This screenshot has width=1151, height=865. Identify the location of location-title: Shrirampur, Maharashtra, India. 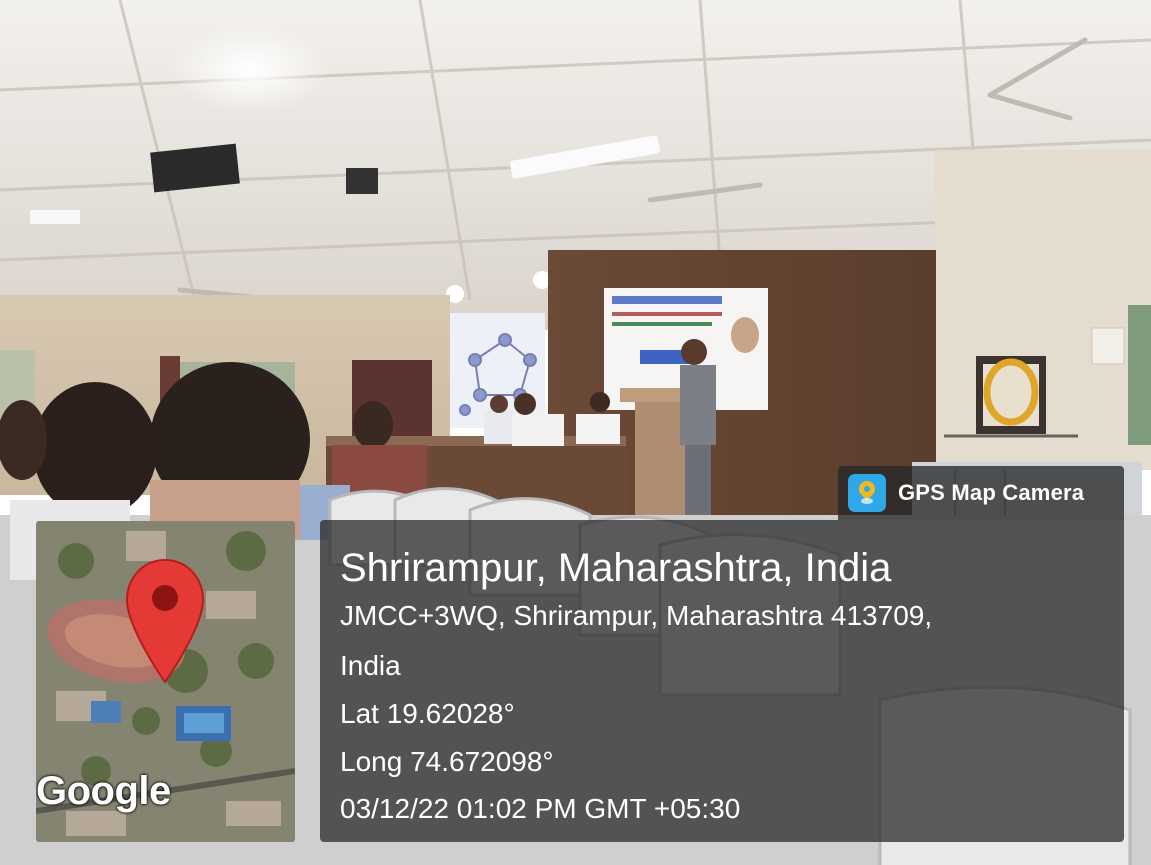
(616, 568).